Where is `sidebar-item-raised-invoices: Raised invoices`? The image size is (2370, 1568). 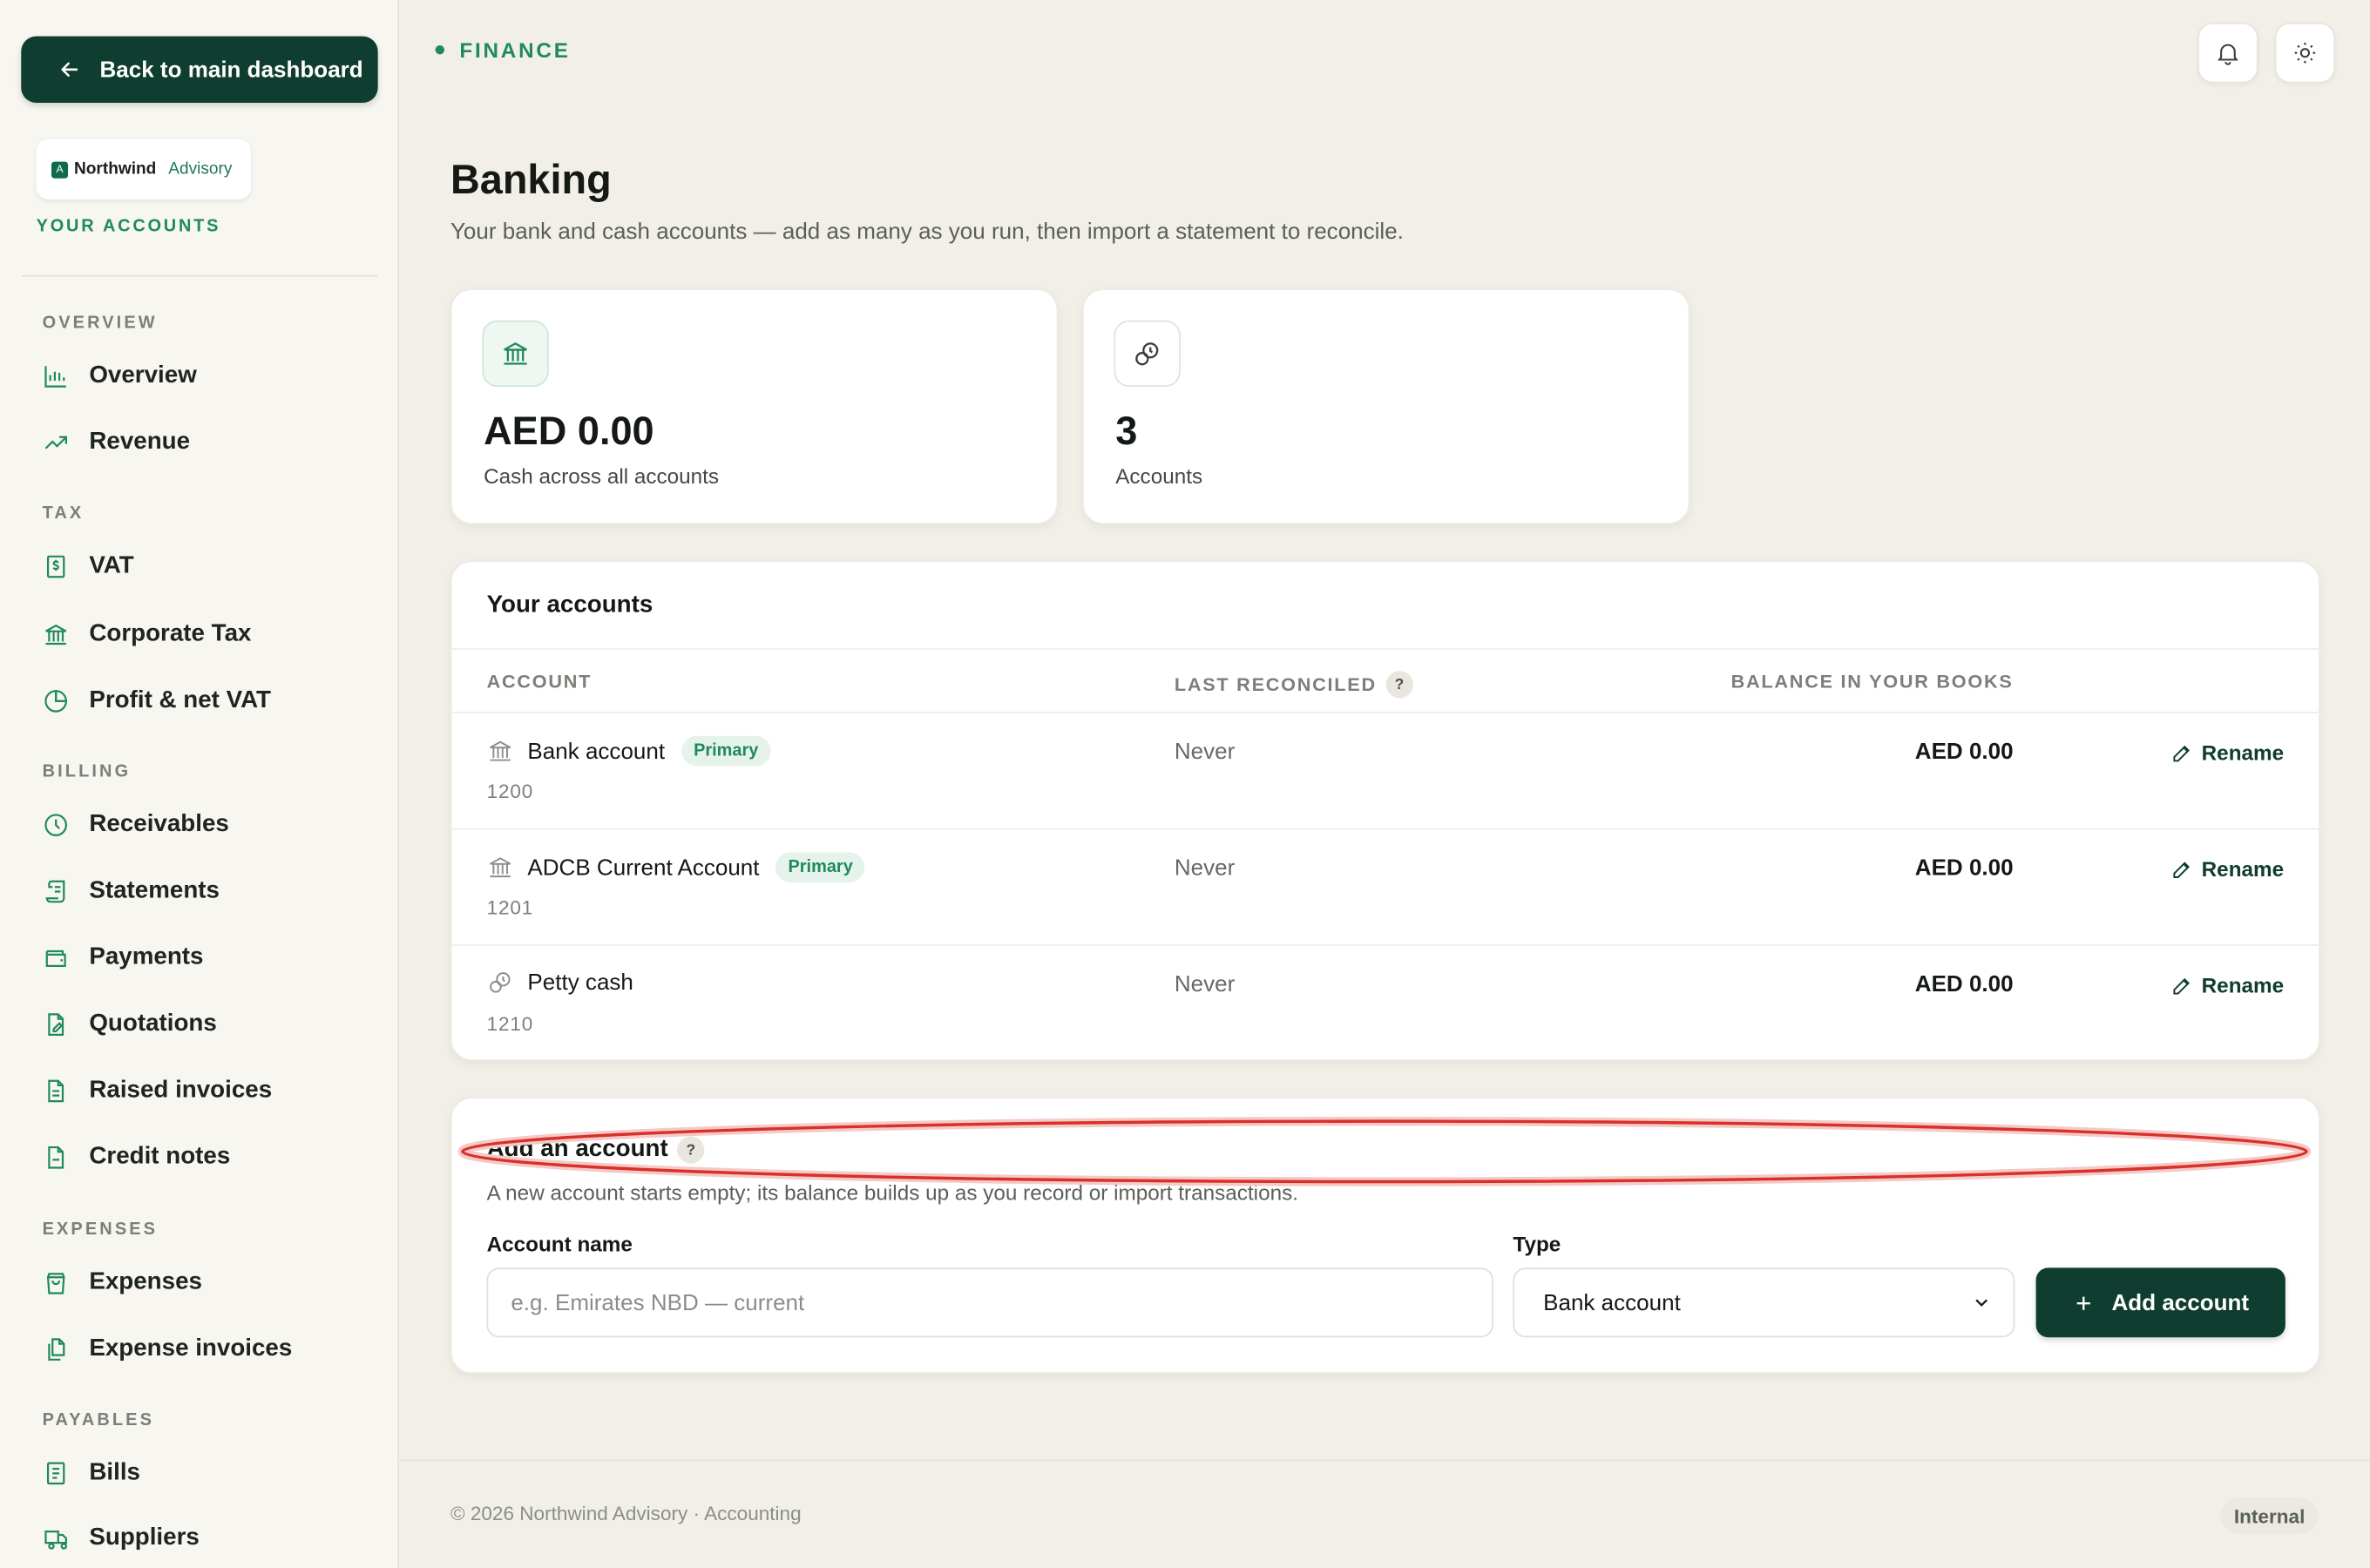 sidebar-item-raised-invoices: Raised invoices is located at coordinates (158, 1091).